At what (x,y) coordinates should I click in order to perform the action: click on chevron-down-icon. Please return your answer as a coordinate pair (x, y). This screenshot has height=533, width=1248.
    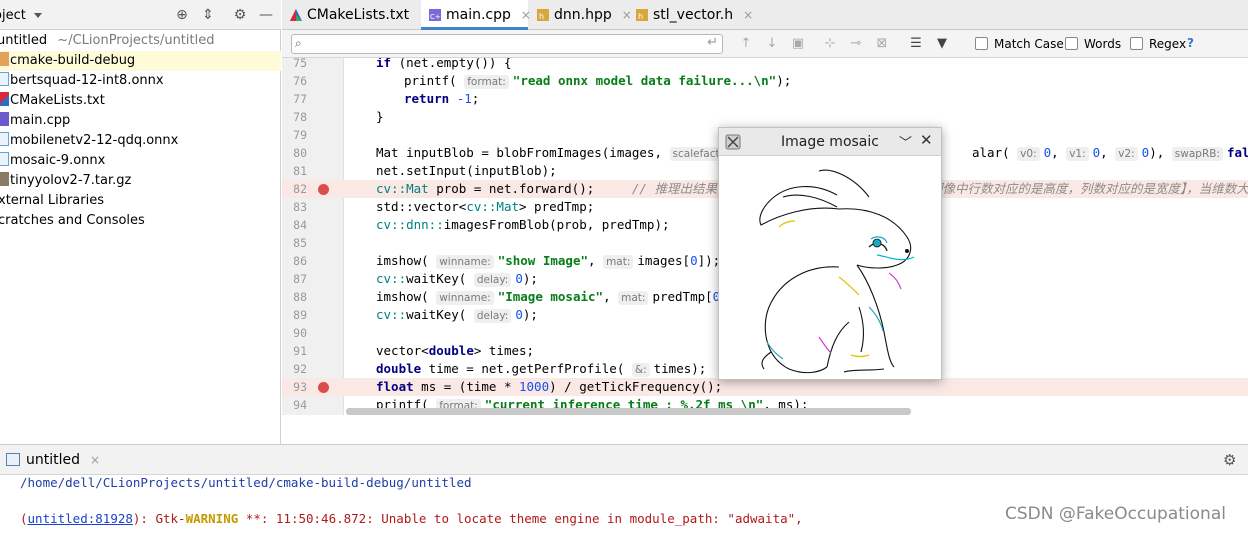
    Looking at the image, I should click on (37, 15).